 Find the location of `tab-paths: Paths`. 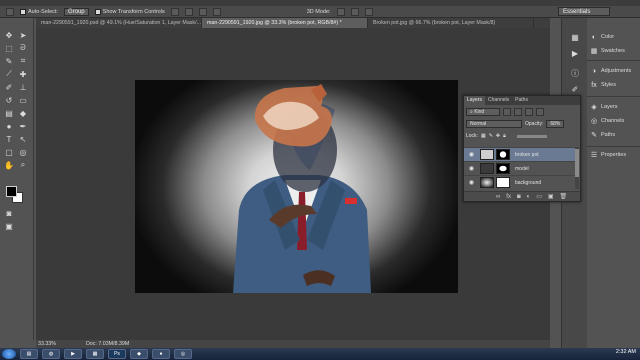

tab-paths: Paths is located at coordinates (521, 100).